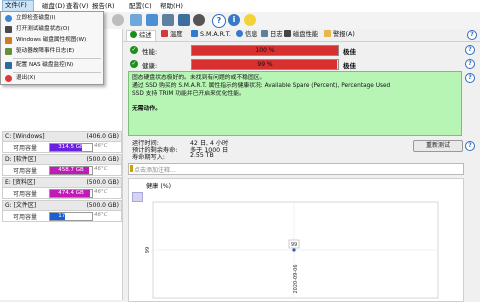 The height and width of the screenshot is (302, 480). I want to click on health-bar: 99 %, so click(265, 64).